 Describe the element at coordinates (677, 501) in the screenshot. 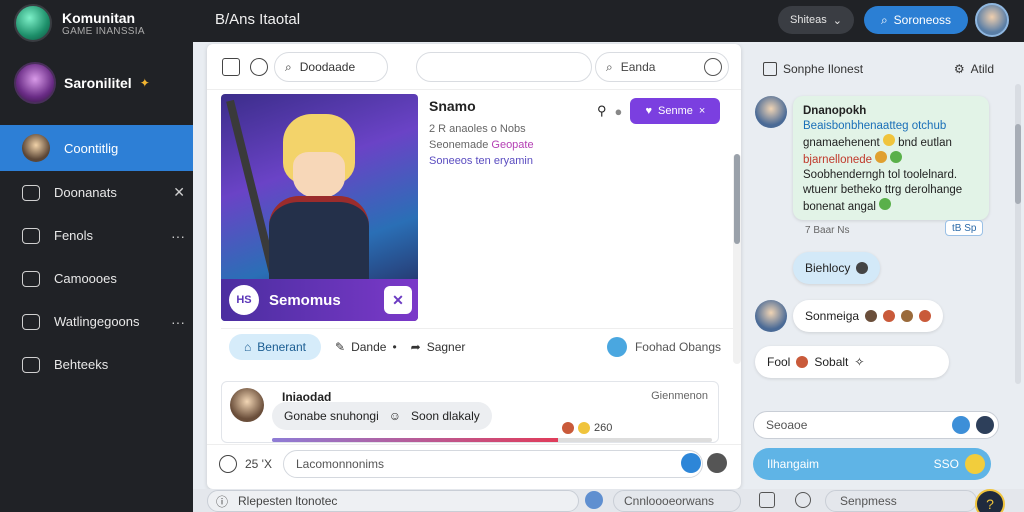

I see `bottom-input-2: Cnnloooeorwans` at that location.